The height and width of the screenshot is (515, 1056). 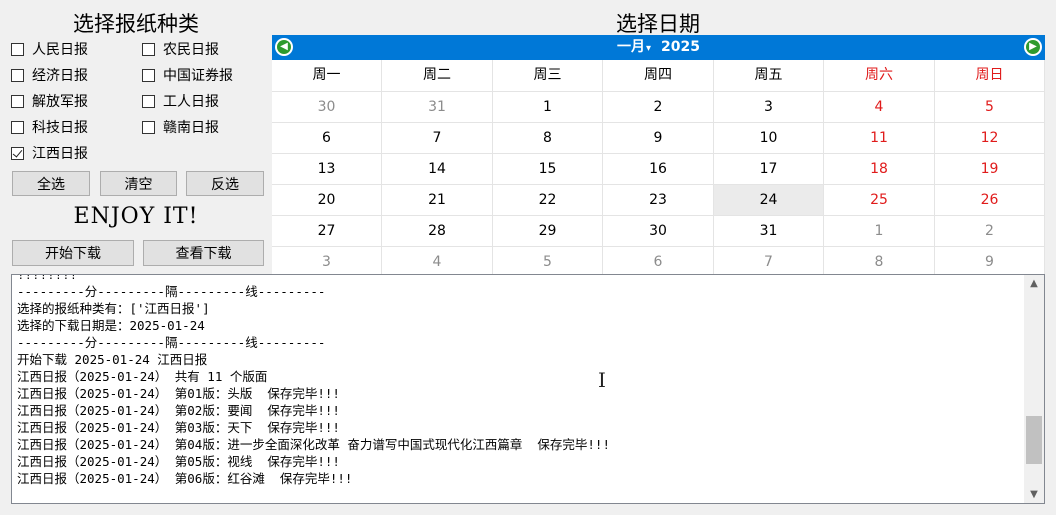 What do you see at coordinates (284, 47) in the screenshot?
I see `prev-month-icon: ◀` at bounding box center [284, 47].